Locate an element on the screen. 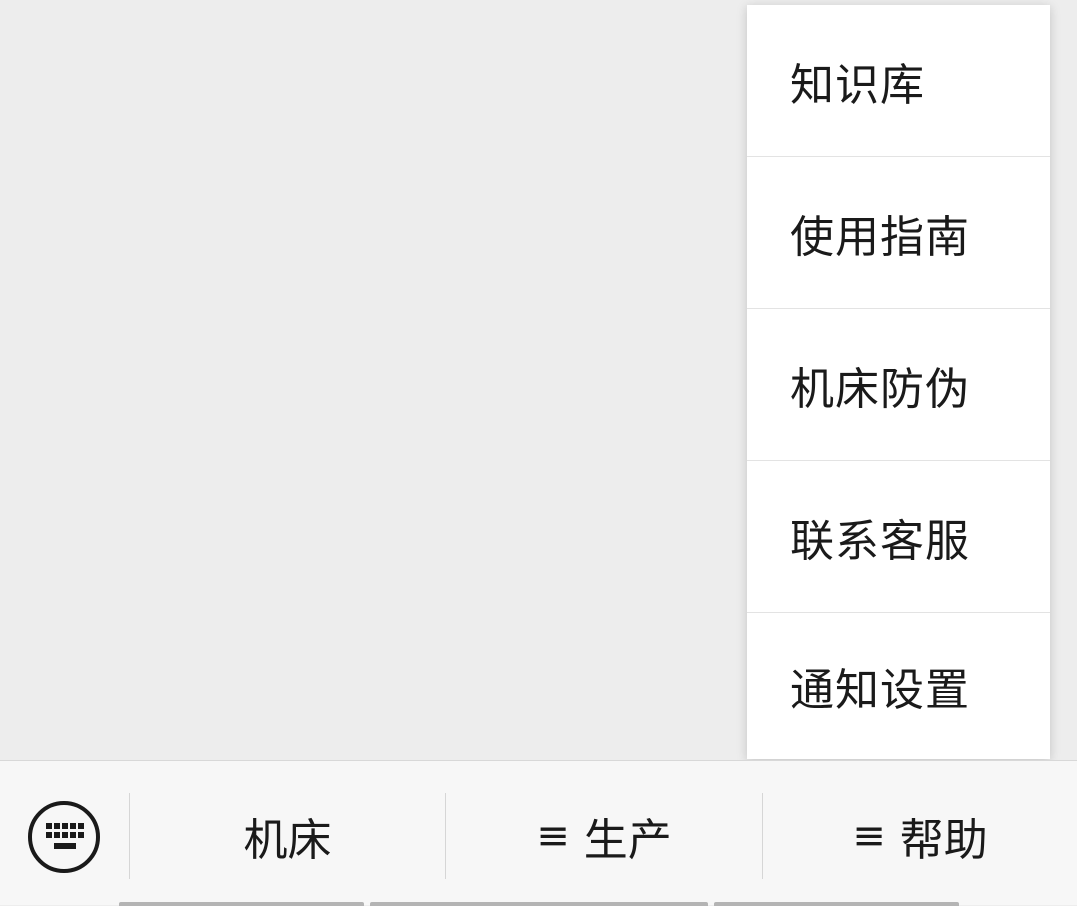  menu-item-label: 机床防伪 is located at coordinates (880, 389).